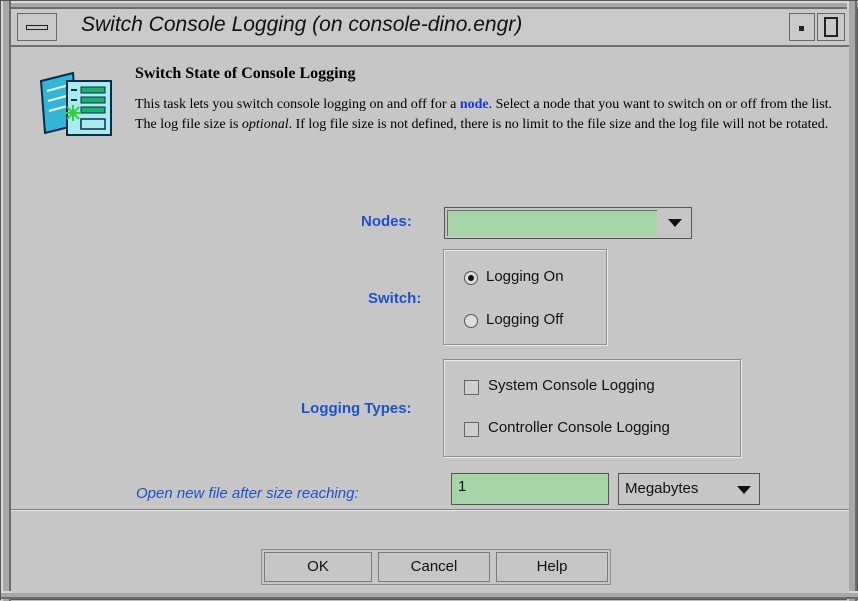 The height and width of the screenshot is (601, 858). Describe the element at coordinates (429, 5) in the screenshot. I see `window-frame-top` at that location.